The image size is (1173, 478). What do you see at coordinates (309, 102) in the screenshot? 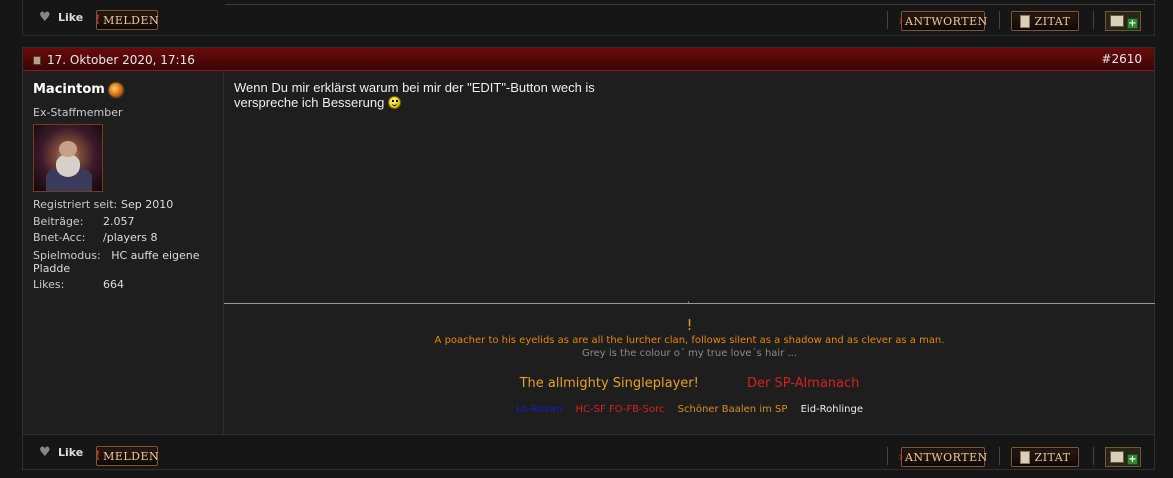
I see `message-line: verspreche ich Besserung` at bounding box center [309, 102].